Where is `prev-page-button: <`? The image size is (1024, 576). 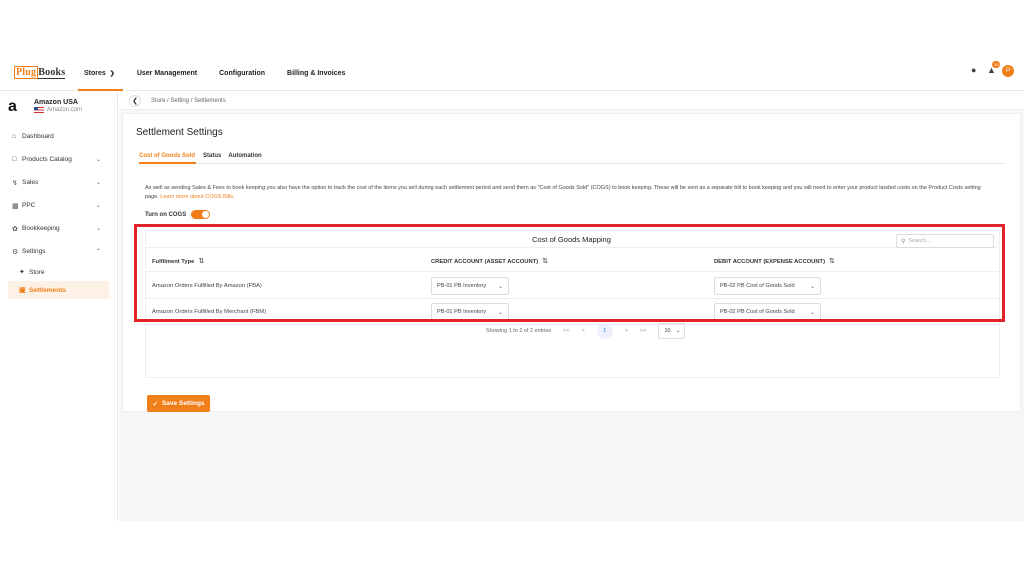
prev-page-button: < is located at coordinates (583, 331).